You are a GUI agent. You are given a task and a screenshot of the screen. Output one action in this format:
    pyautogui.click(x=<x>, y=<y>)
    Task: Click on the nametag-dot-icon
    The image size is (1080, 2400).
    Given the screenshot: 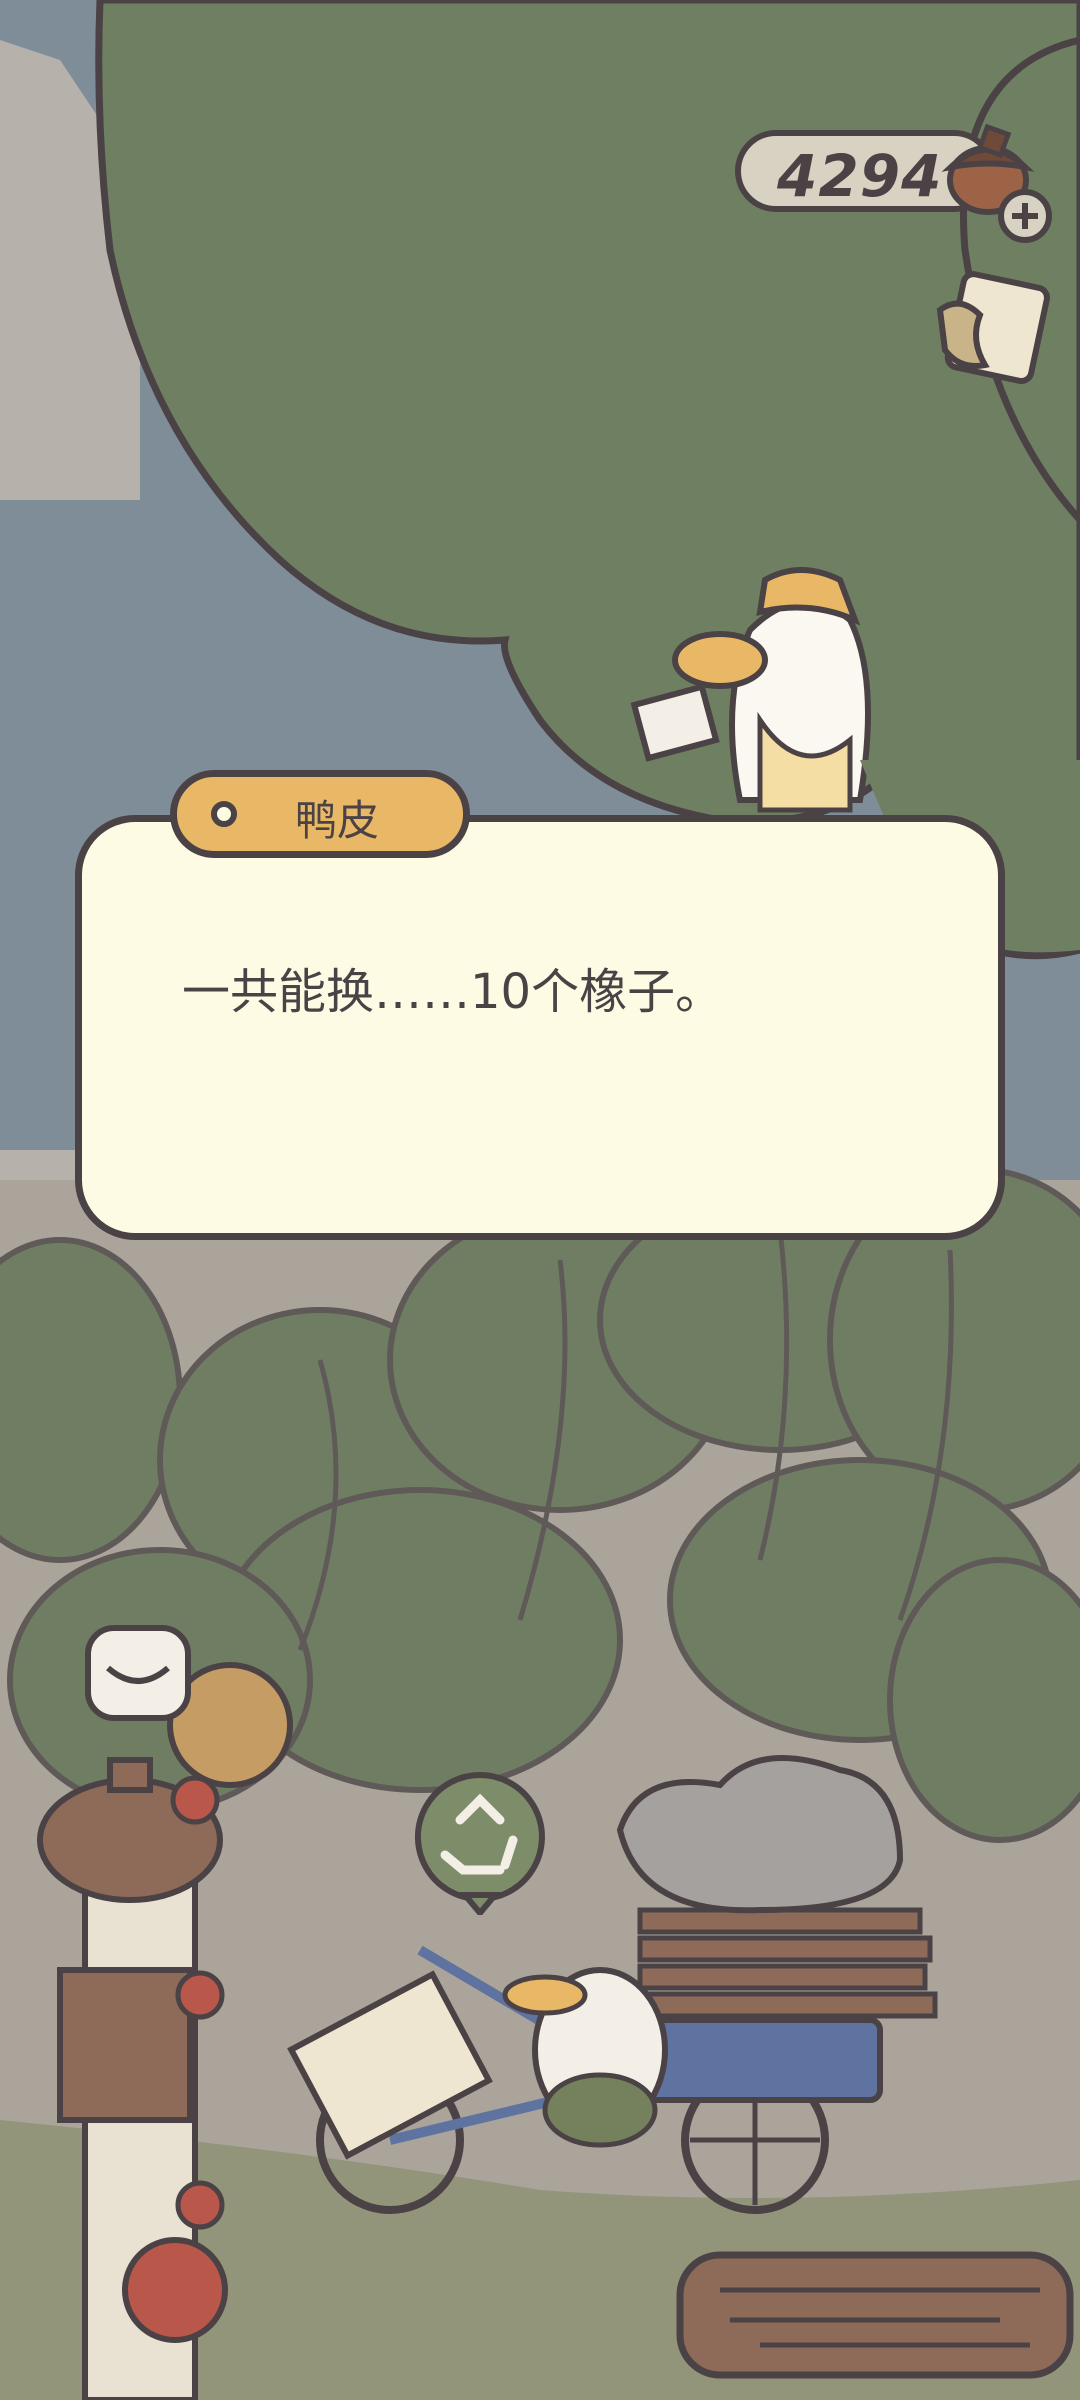 What is the action you would take?
    pyautogui.click(x=224, y=814)
    